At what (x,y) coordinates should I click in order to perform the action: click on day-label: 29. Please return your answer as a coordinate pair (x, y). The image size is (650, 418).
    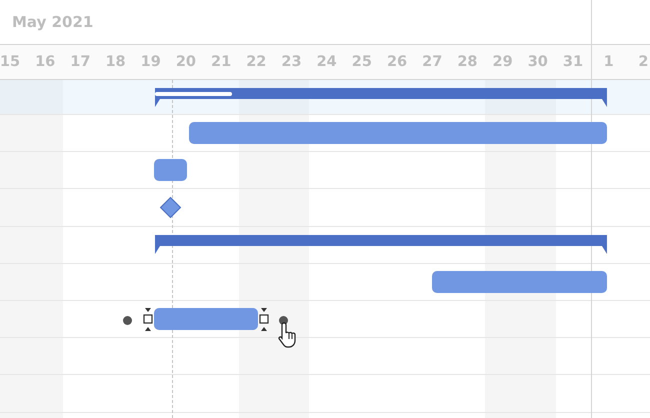
    Looking at the image, I should click on (503, 62).